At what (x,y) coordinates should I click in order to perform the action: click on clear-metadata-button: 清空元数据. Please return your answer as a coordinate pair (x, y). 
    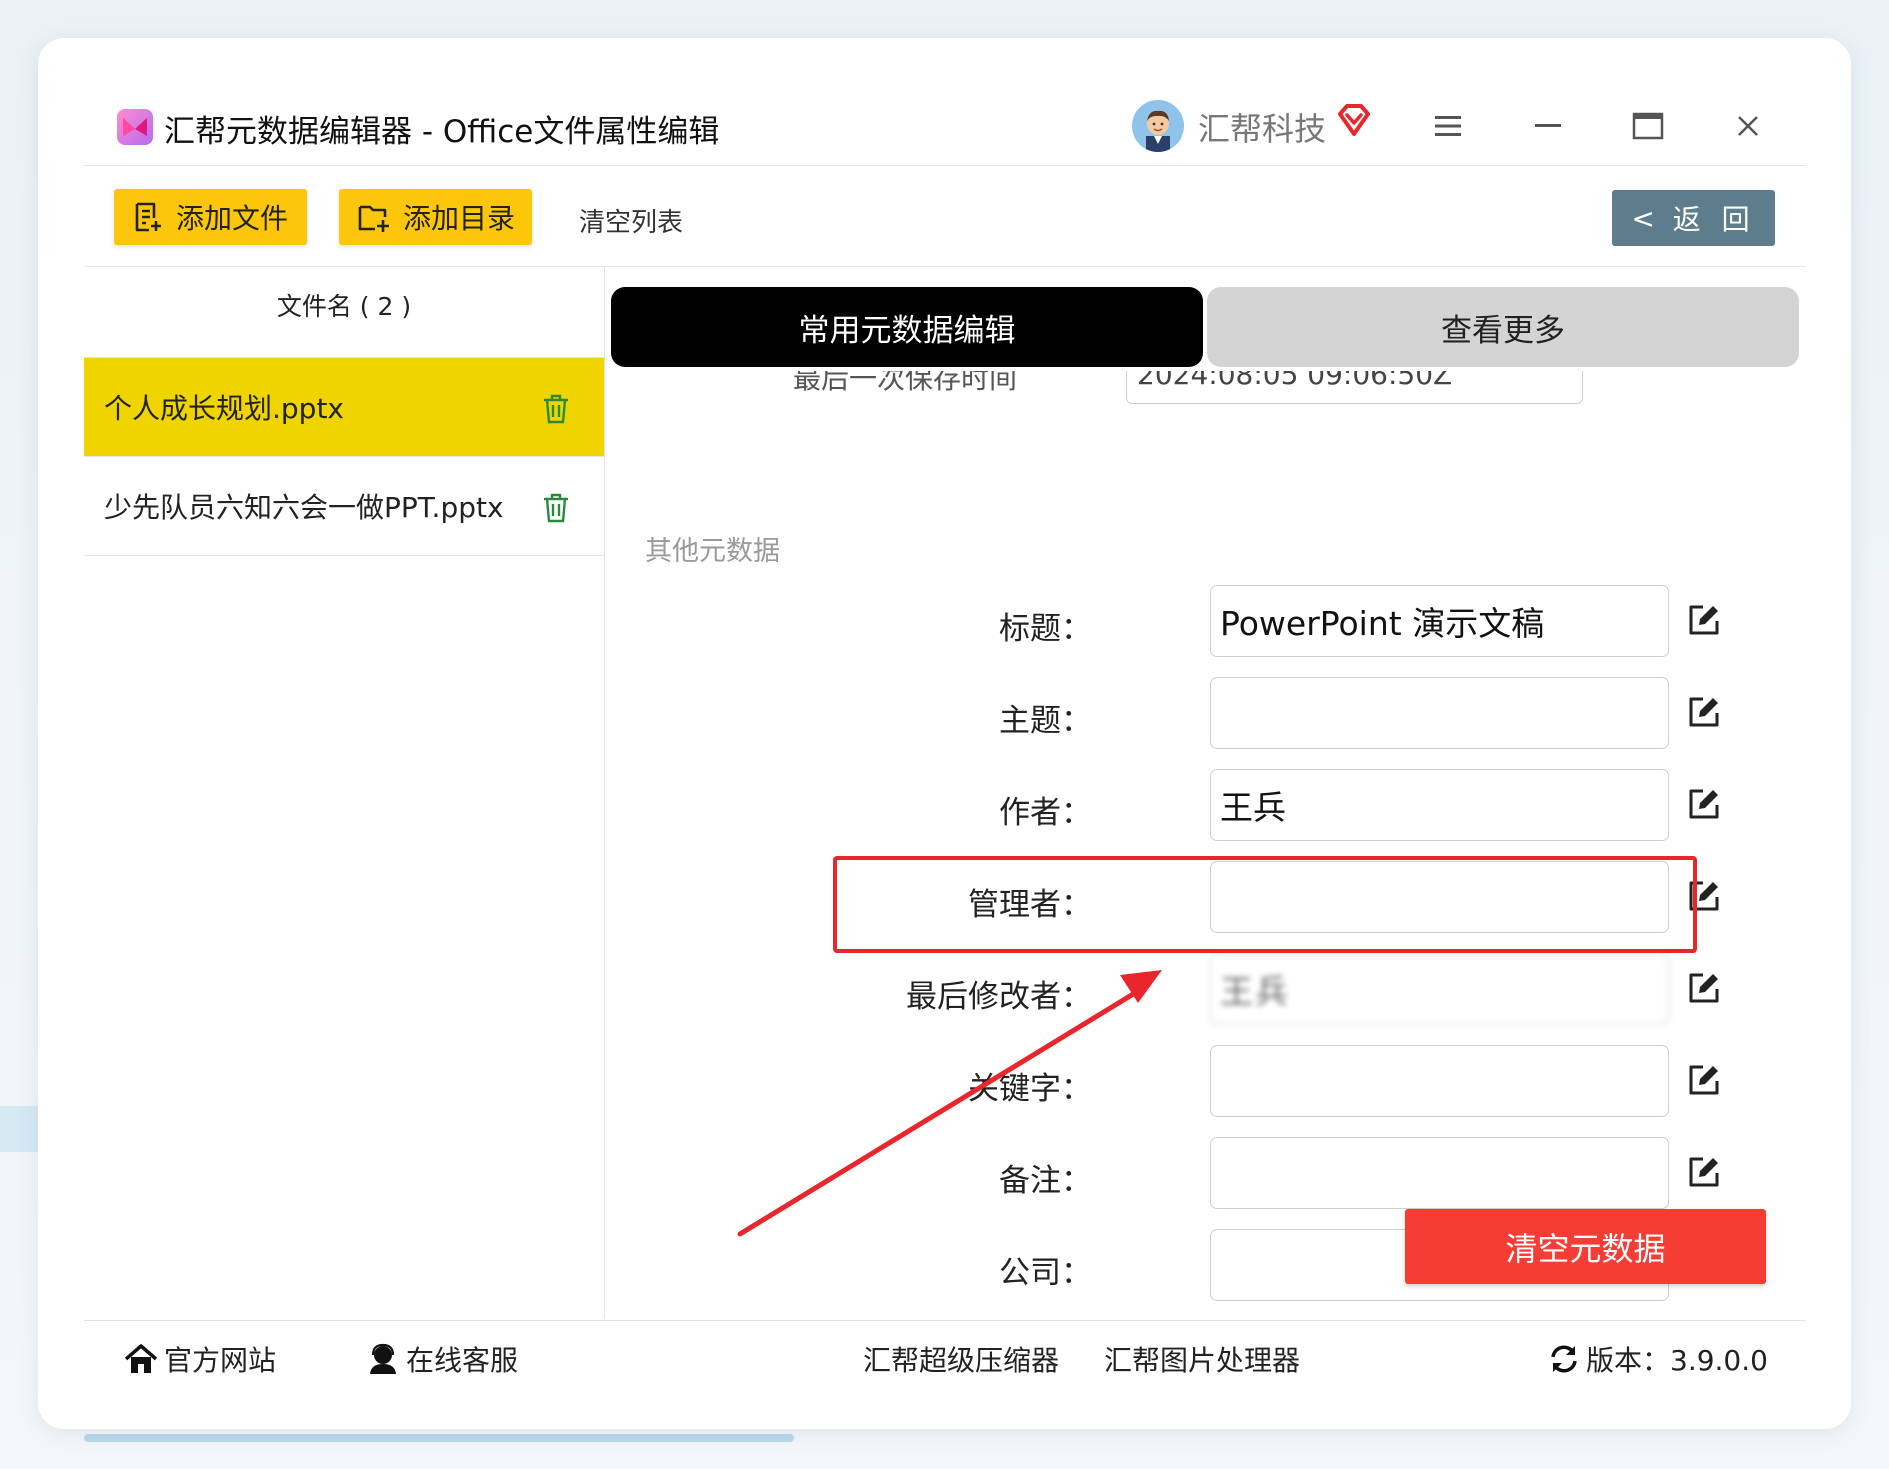
    Looking at the image, I should click on (1585, 1246).